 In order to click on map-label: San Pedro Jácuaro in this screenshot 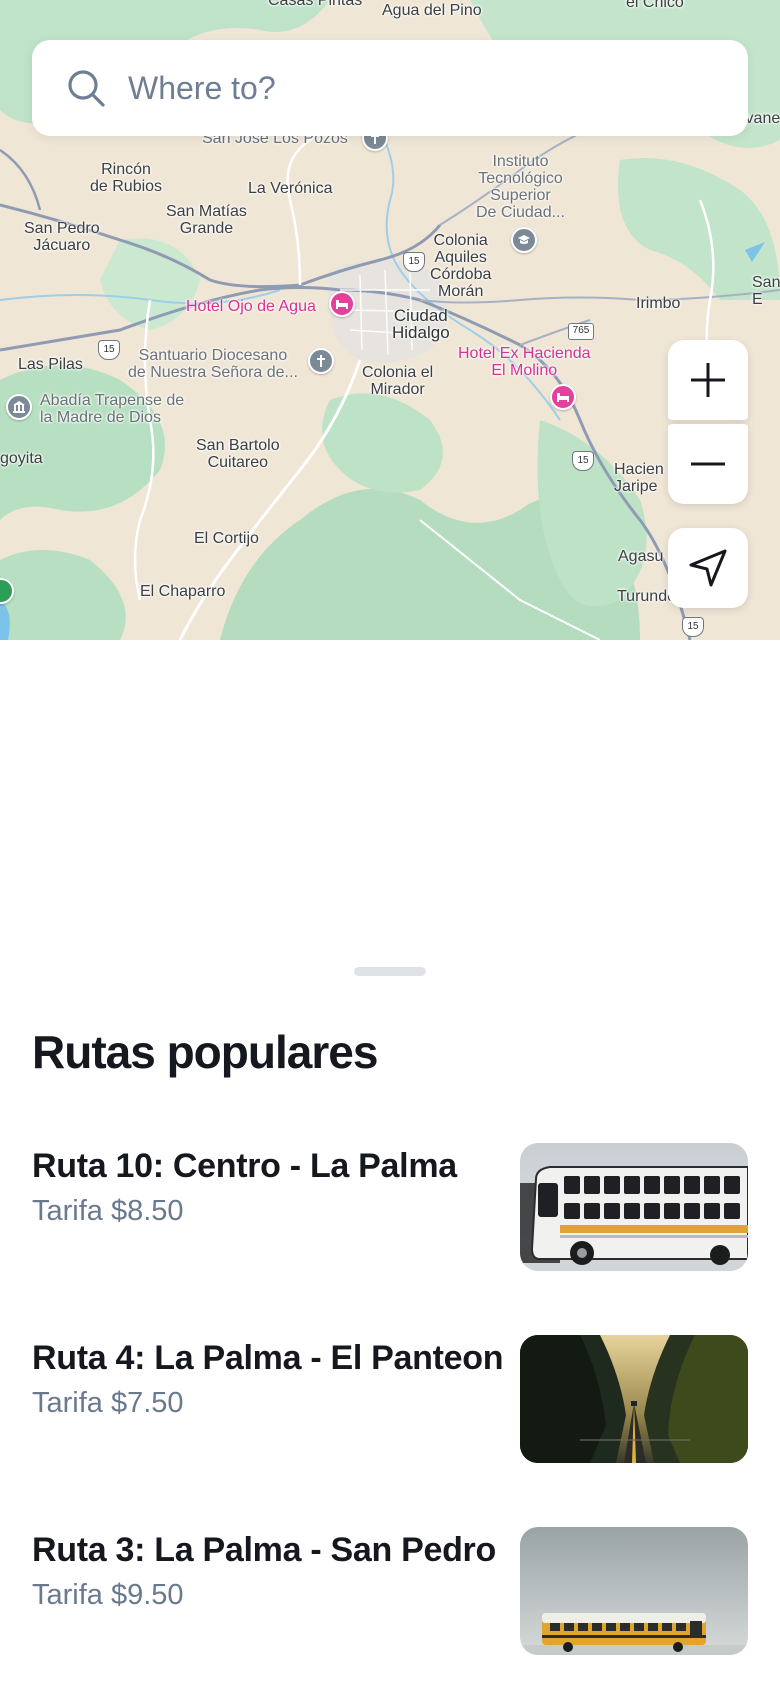, I will do `click(62, 237)`.